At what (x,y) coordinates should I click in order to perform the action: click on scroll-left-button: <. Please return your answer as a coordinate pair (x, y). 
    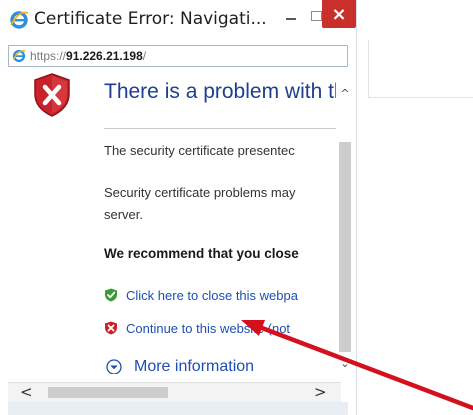
    Looking at the image, I should click on (26, 392).